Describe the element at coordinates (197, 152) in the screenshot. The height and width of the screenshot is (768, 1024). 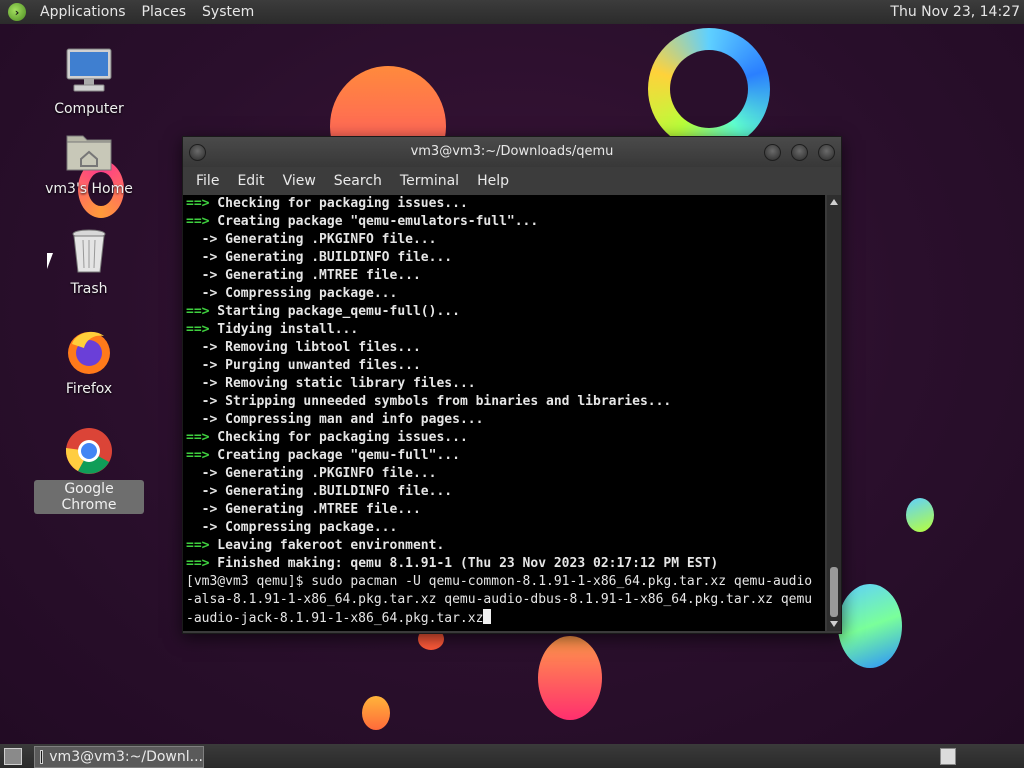
I see `window-menu-icon` at that location.